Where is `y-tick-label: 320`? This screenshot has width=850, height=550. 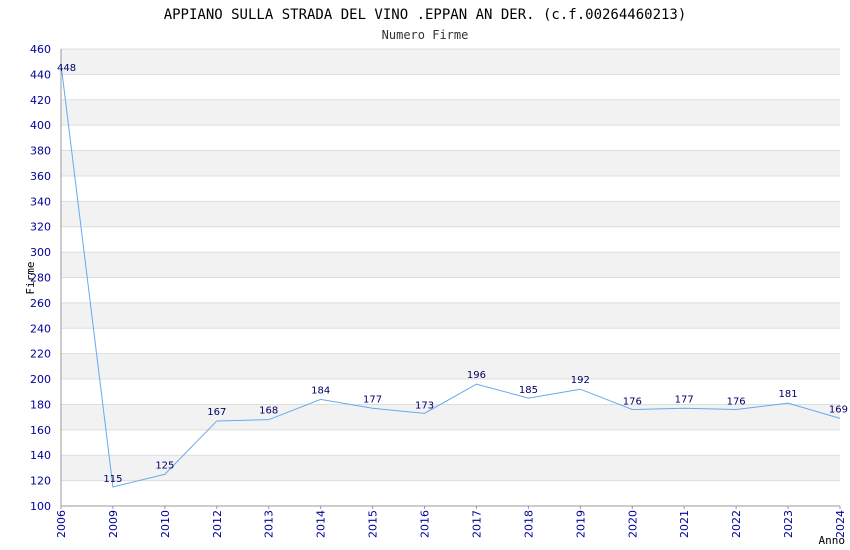
y-tick-label: 320 is located at coordinates (40, 227).